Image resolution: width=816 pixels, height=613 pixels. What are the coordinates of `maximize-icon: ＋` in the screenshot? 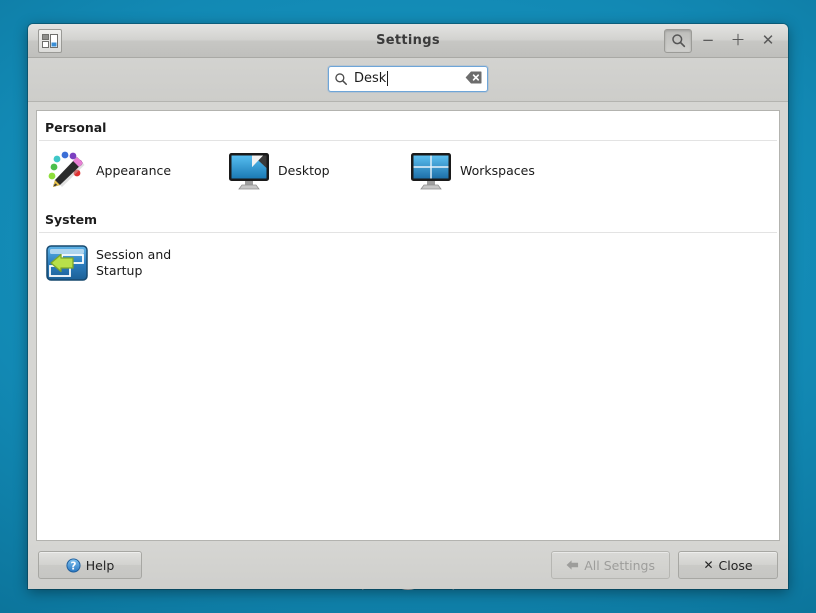 It's located at (738, 40).